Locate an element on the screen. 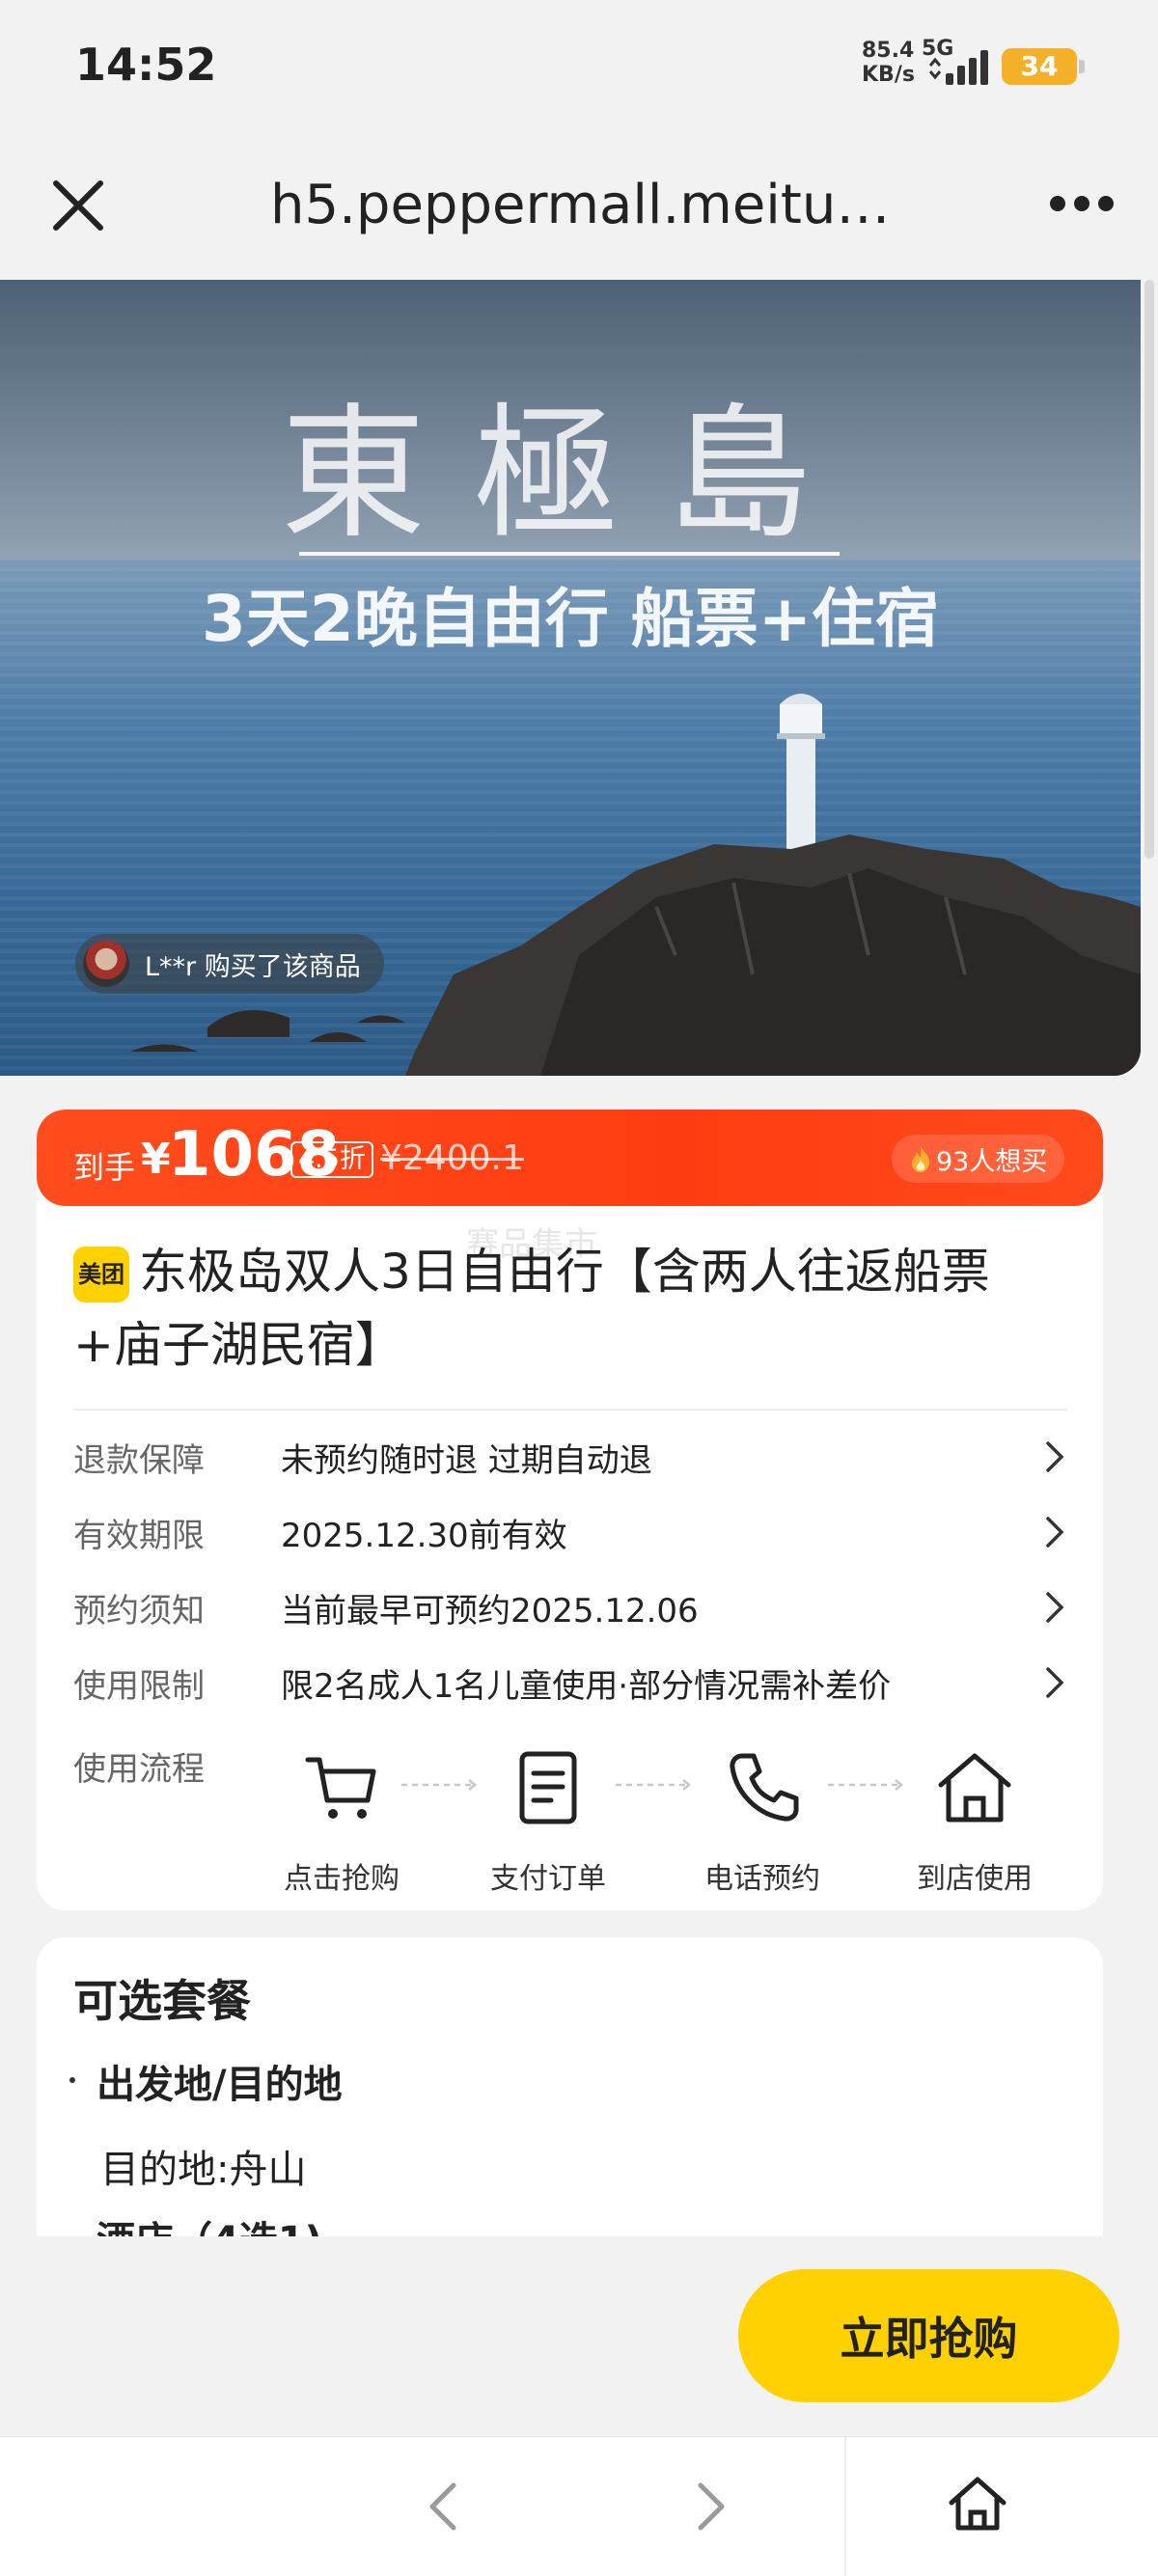 This screenshot has width=1158, height=2576. info-row-refund: 退款保障 未预约随时退 过期自动退 is located at coordinates (570, 1457).